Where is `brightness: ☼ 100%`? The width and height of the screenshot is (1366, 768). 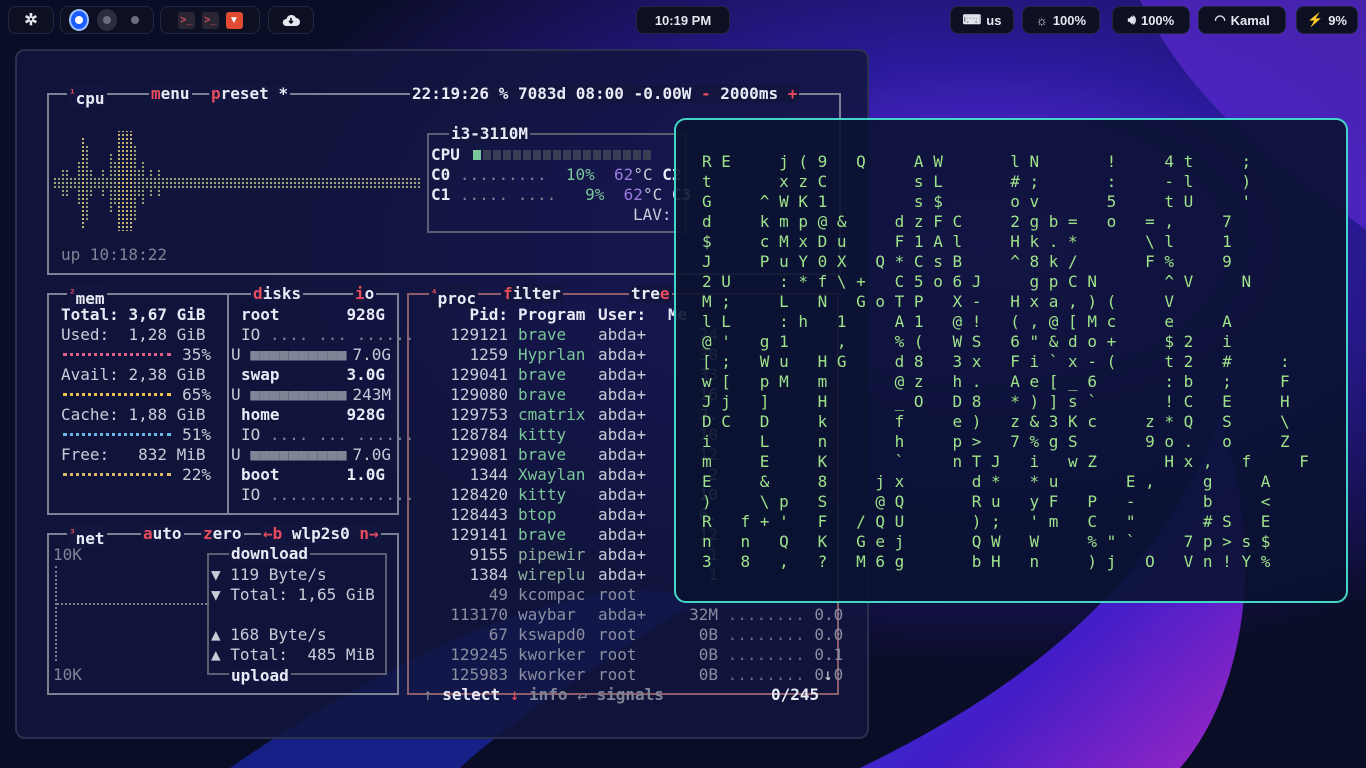
brightness: ☼ 100% is located at coordinates (1061, 20).